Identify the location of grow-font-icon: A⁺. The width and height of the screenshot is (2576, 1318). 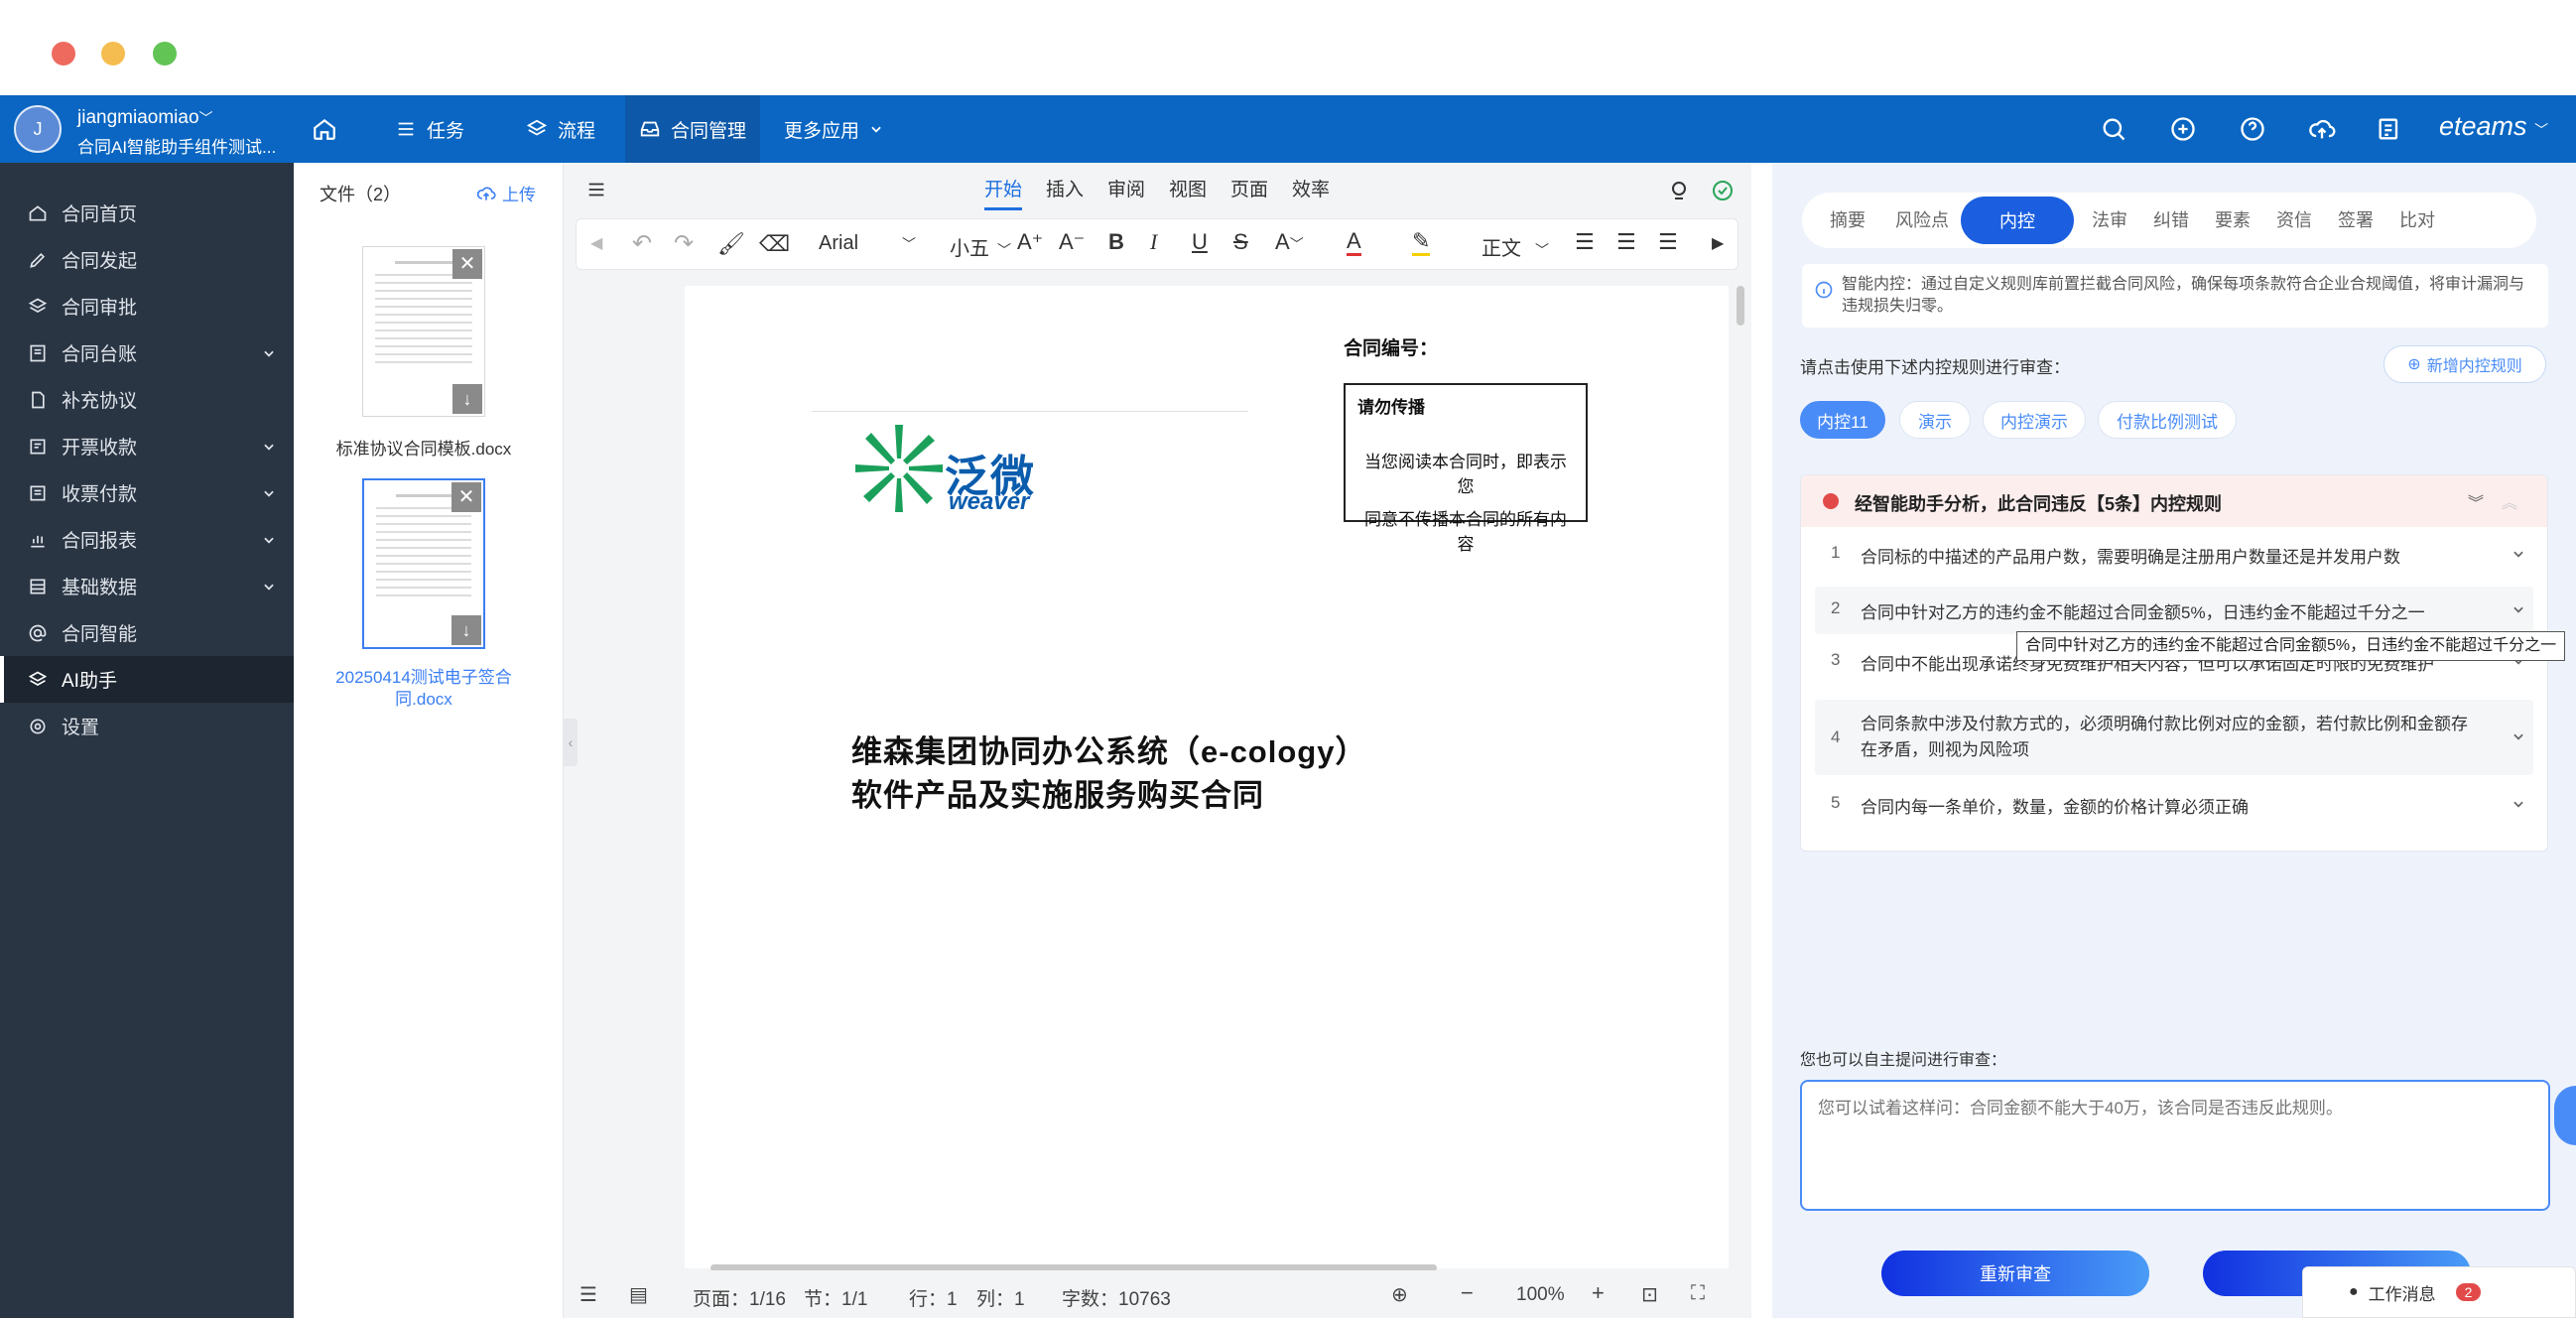
(1030, 242).